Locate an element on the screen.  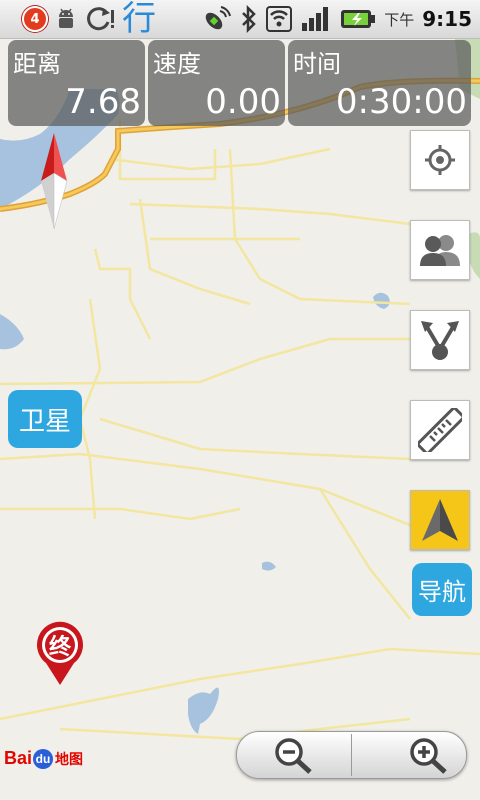
time-panel: 时间 0:30:00 is located at coordinates (379, 83).